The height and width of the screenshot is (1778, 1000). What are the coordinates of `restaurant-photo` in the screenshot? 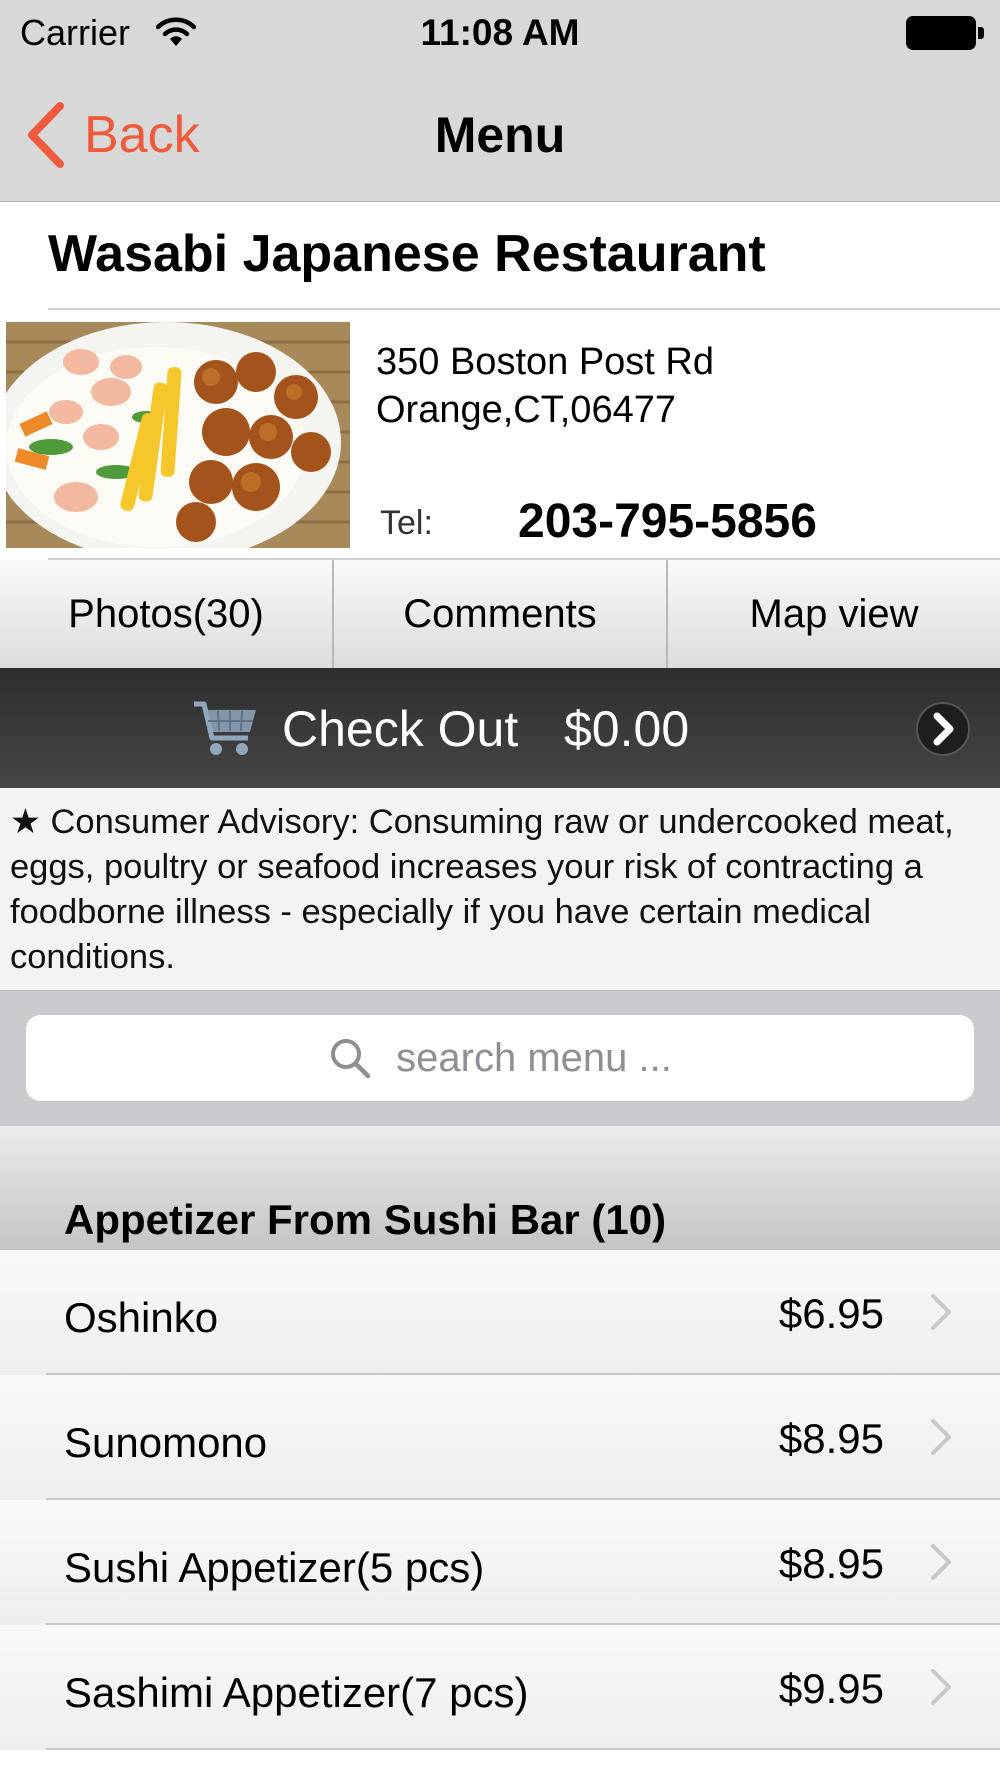 It's located at (178, 435).